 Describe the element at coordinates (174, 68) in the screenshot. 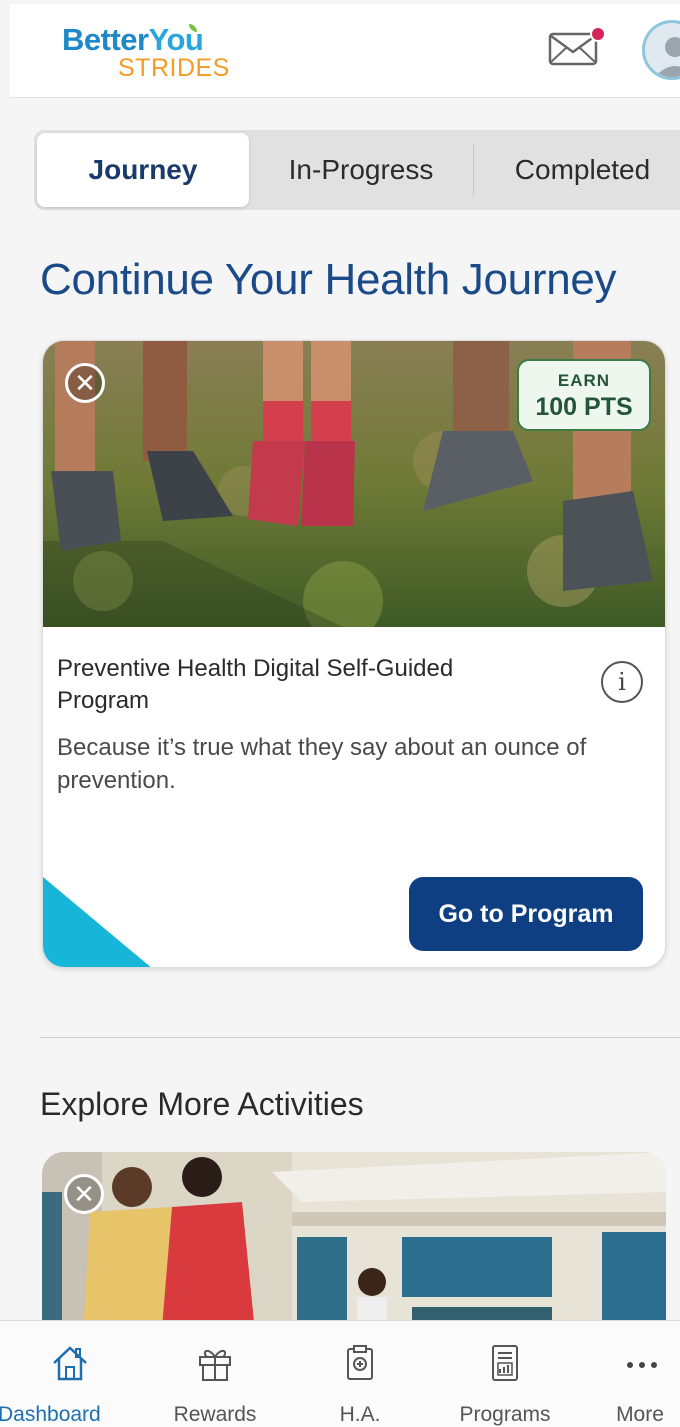

I see `logo-strides: STRIDES` at that location.